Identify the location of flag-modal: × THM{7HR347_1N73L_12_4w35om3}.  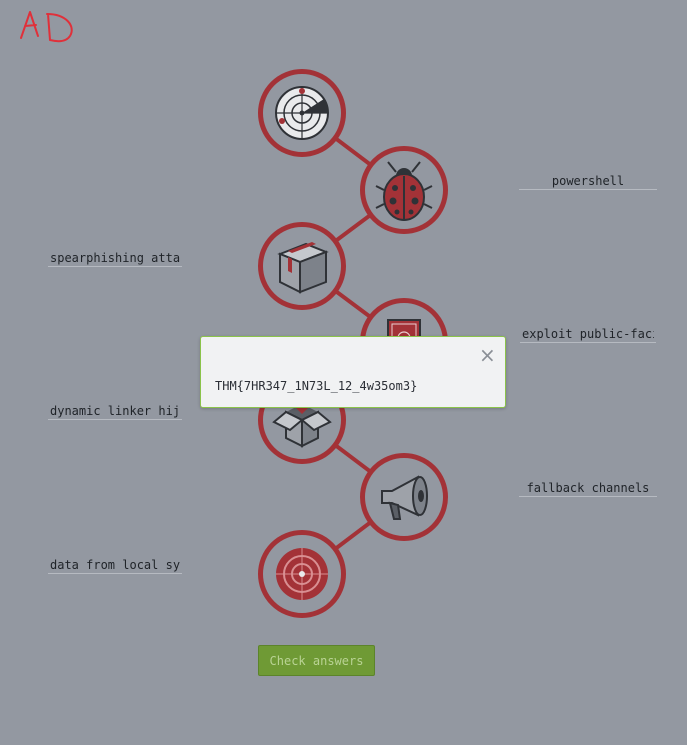
(353, 372).